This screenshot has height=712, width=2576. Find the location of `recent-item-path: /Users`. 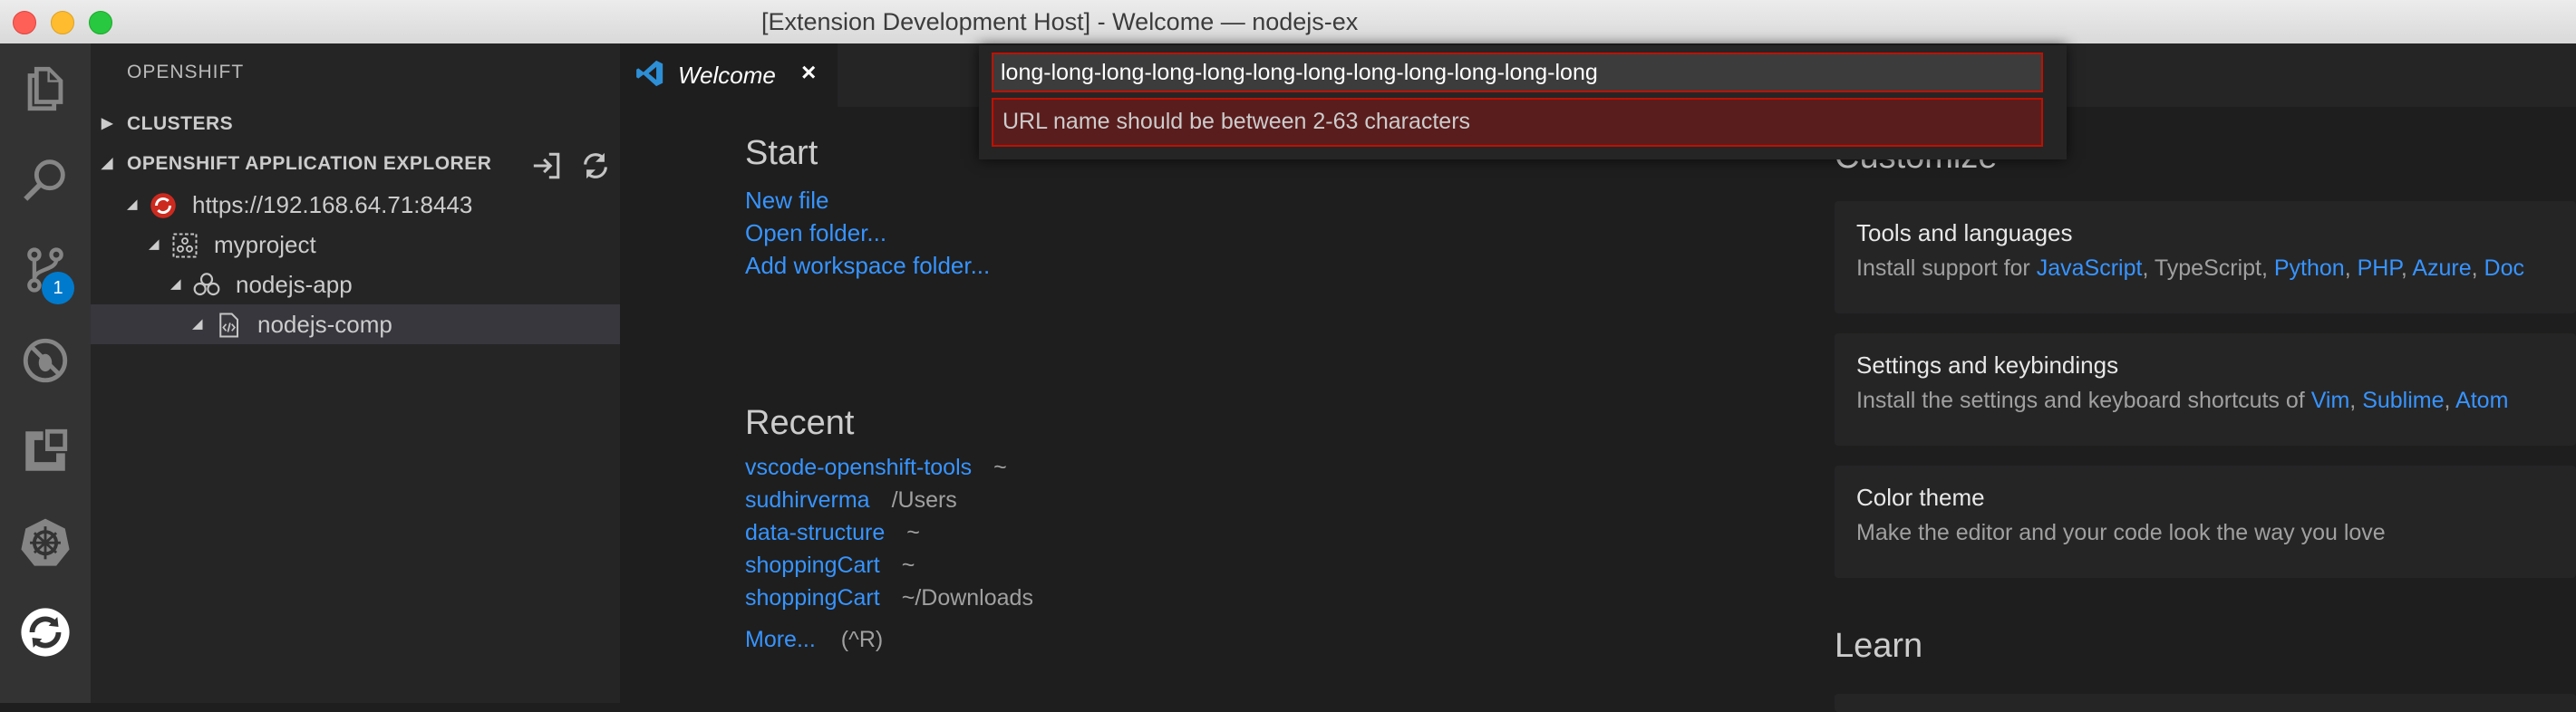

recent-item-path: /Users is located at coordinates (924, 500).